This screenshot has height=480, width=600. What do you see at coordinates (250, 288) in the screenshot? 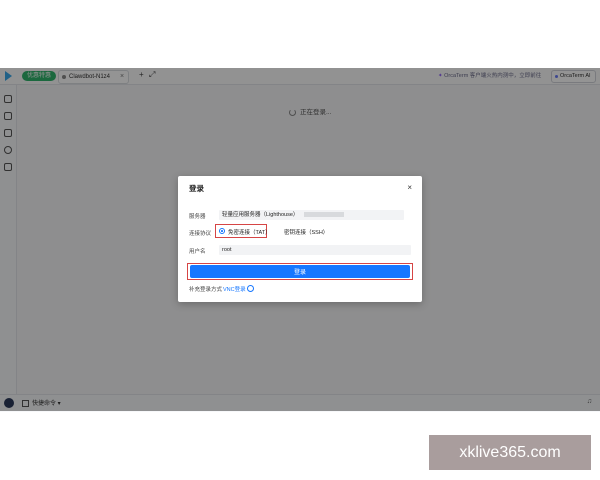
I see `help-icon` at bounding box center [250, 288].